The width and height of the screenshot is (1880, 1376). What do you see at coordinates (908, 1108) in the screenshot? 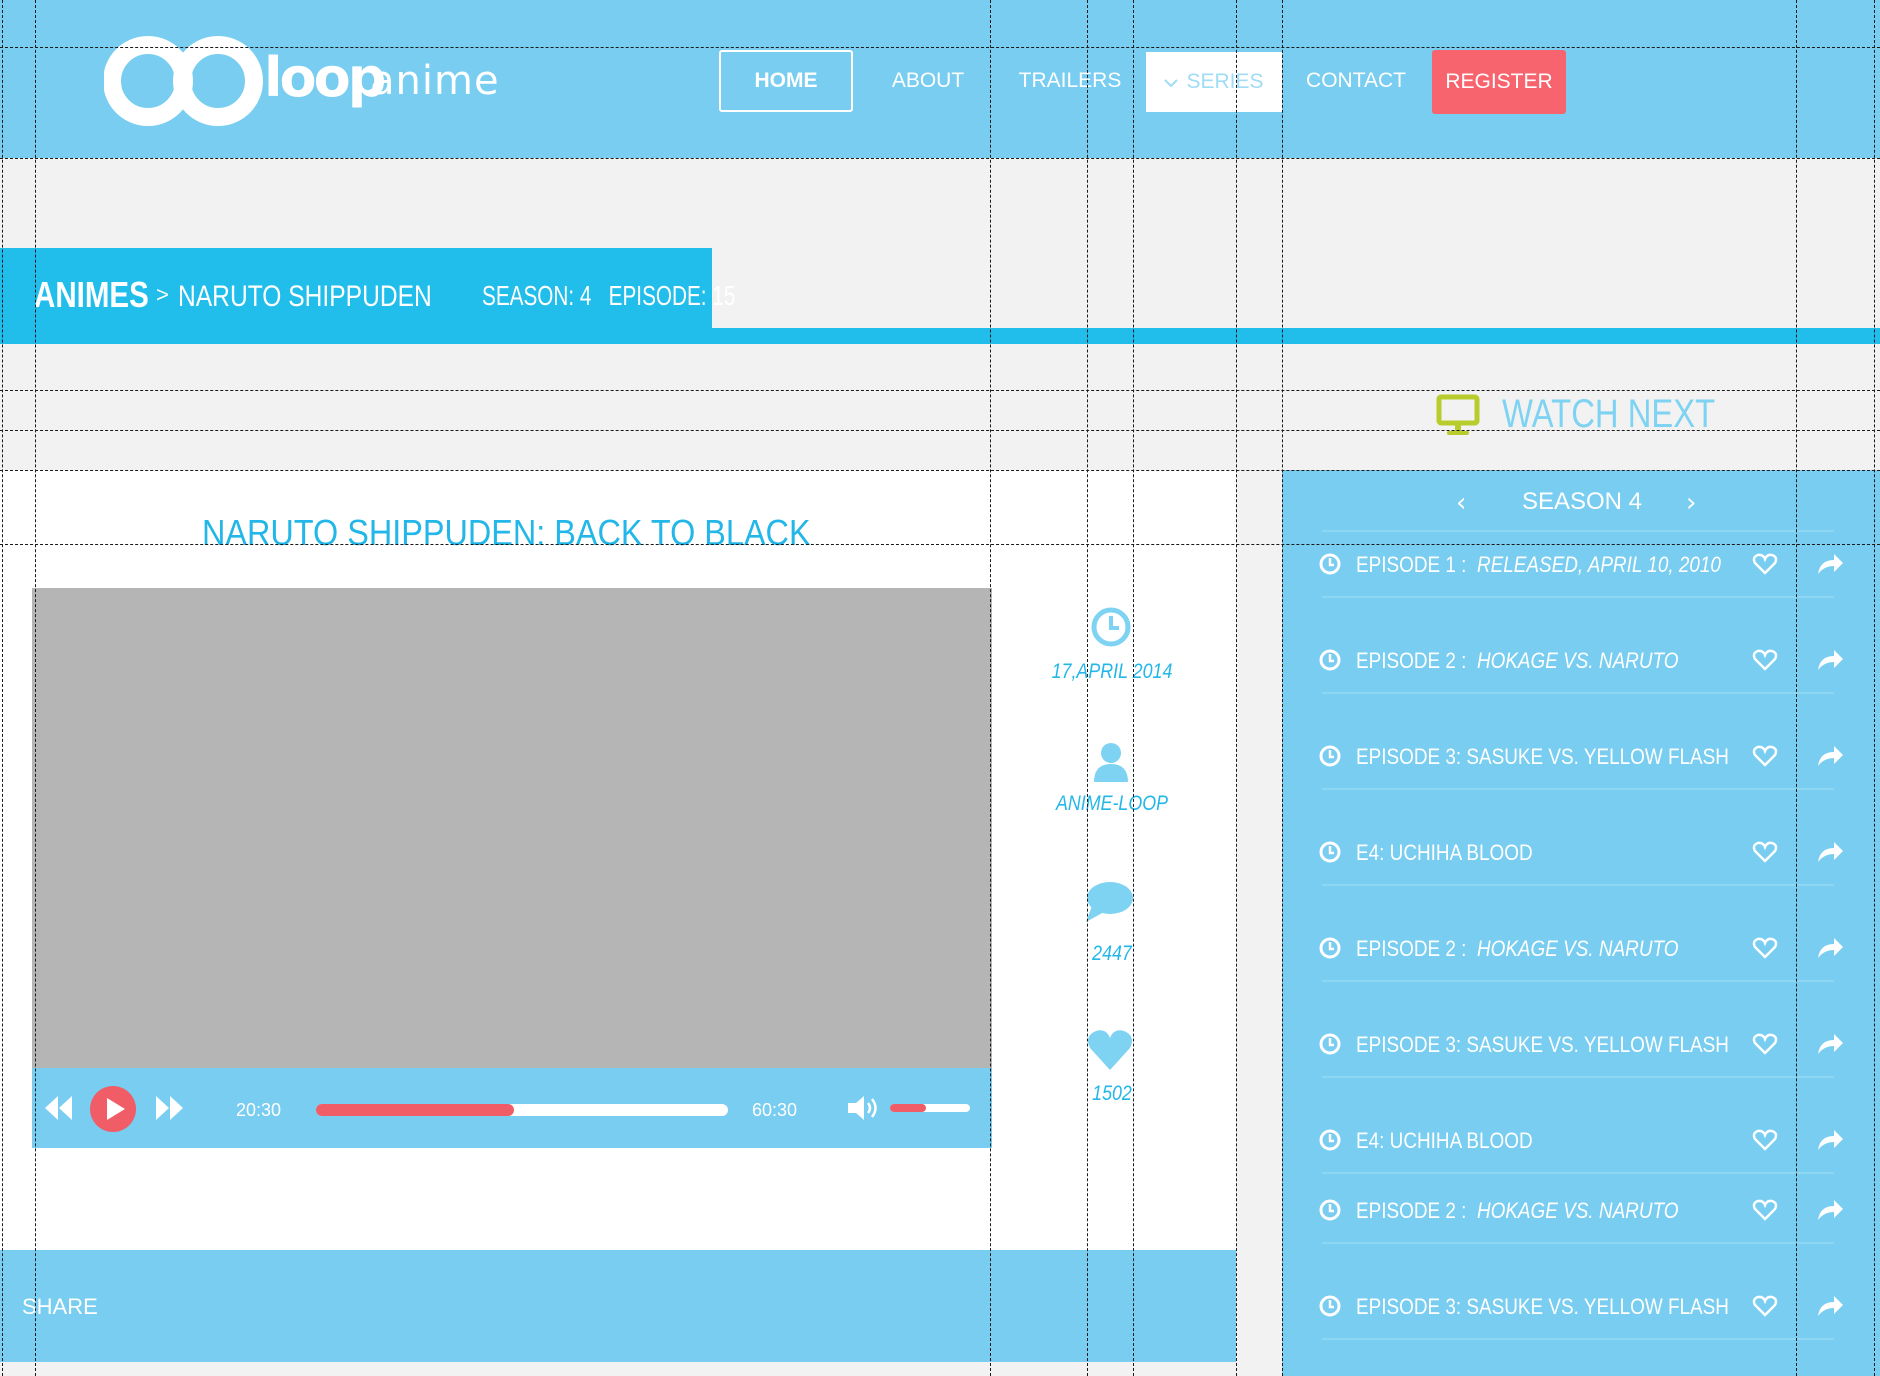
I see `volume-slider-fill` at bounding box center [908, 1108].